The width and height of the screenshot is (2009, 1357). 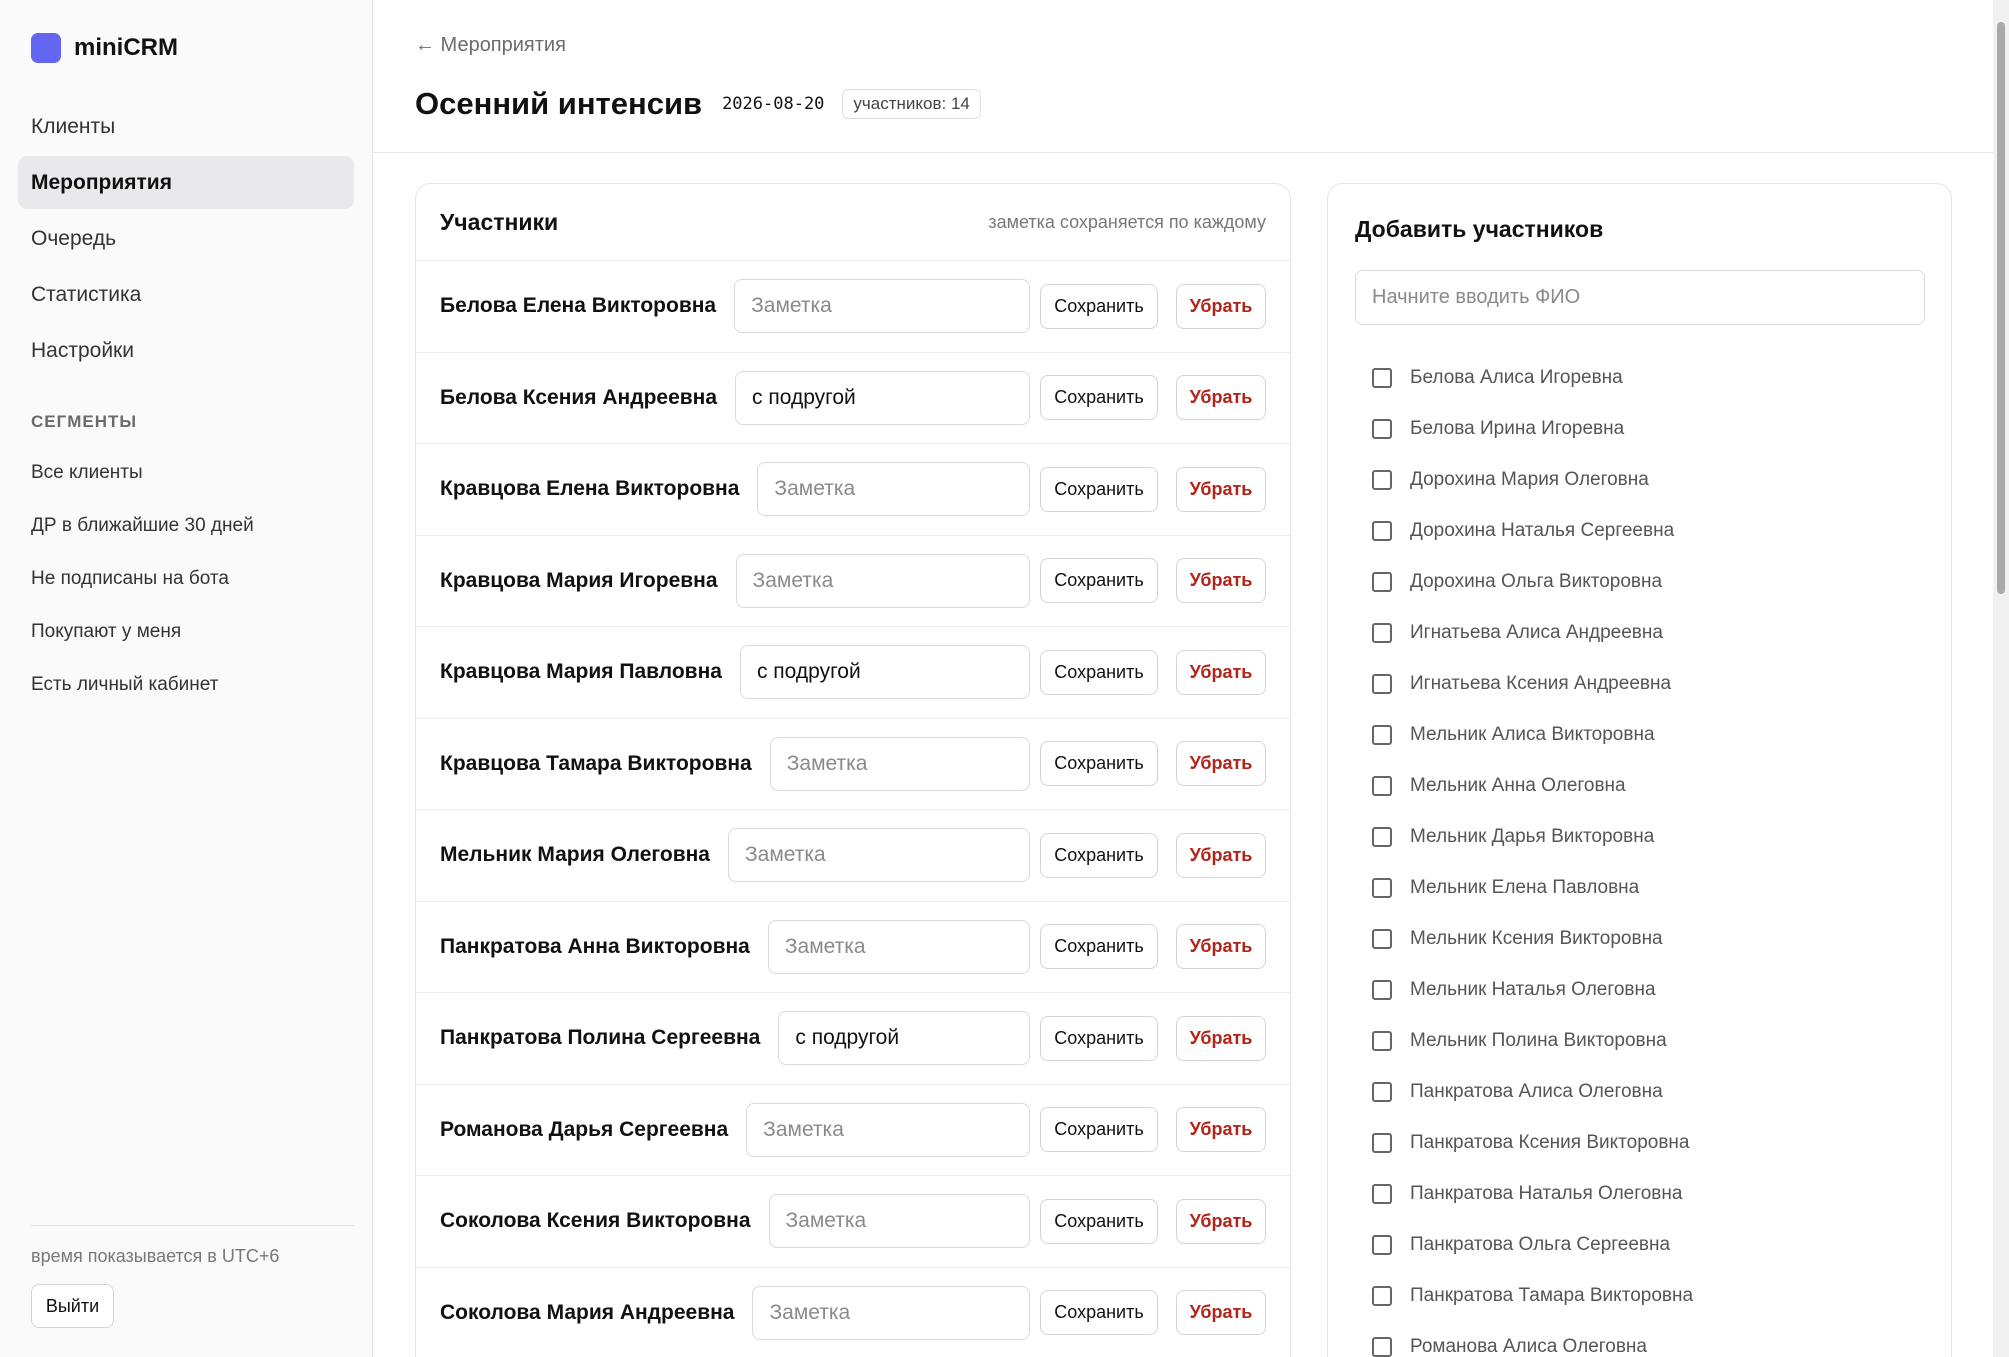 What do you see at coordinates (104, 48) in the screenshot?
I see `brand: miniCRM` at bounding box center [104, 48].